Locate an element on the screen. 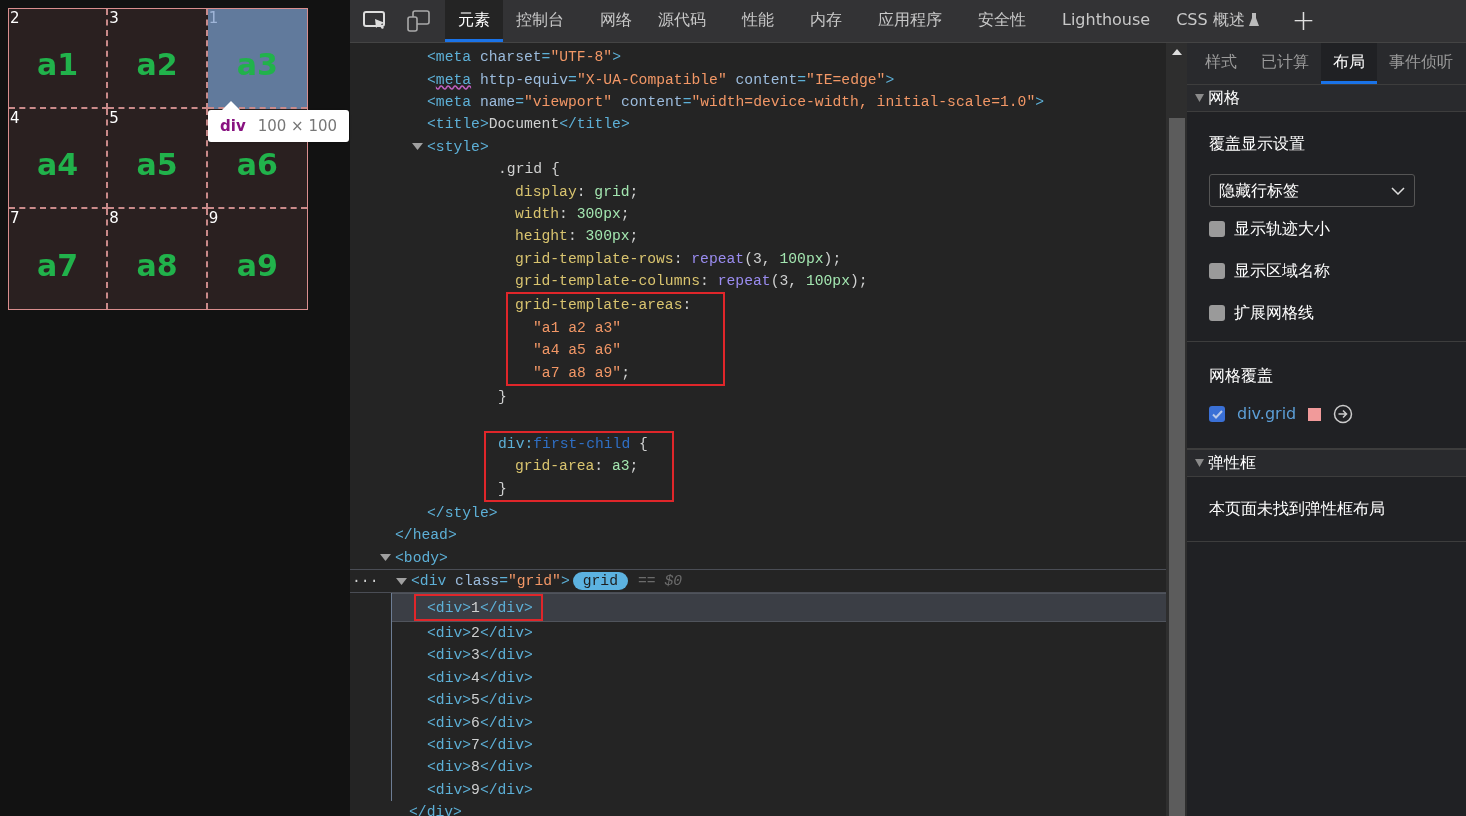  option-label: 显示轨迹大小 is located at coordinates (1282, 229).